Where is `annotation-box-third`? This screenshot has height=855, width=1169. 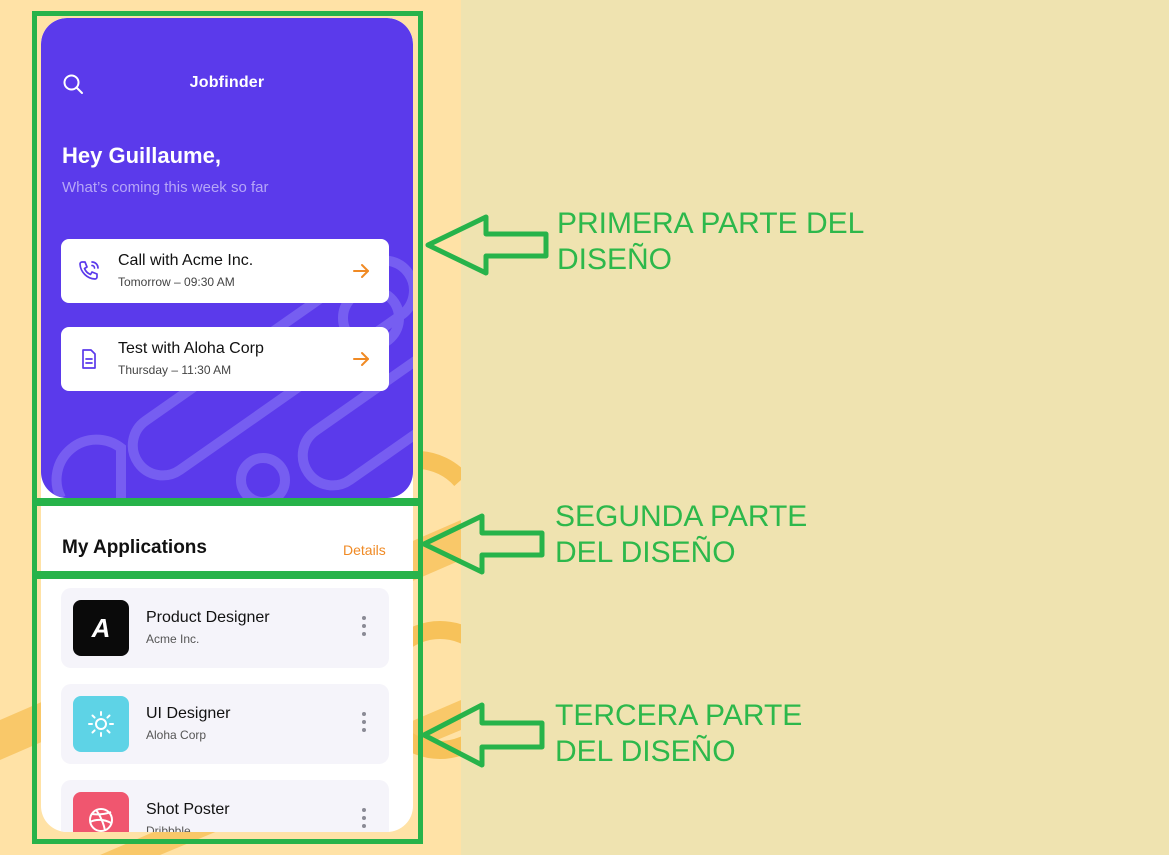 annotation-box-third is located at coordinates (227, 709).